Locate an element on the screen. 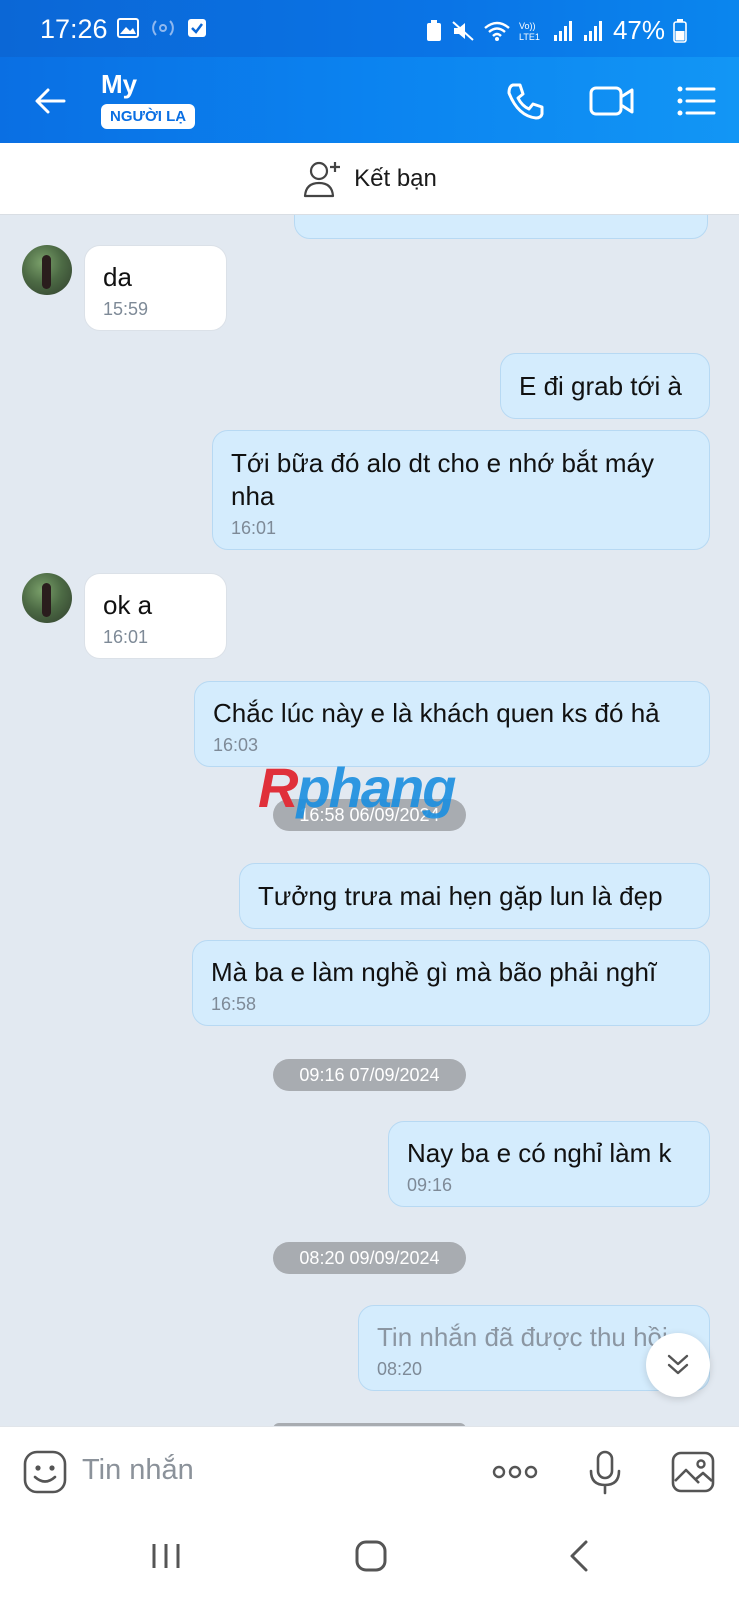 The width and height of the screenshot is (739, 1600). message-bubble: da 15:59 is located at coordinates (155, 288).